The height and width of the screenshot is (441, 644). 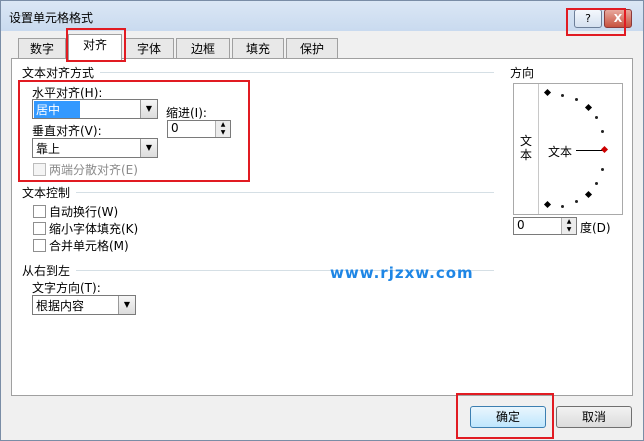 I want to click on tab-fill: 填充, so click(x=258, y=48).